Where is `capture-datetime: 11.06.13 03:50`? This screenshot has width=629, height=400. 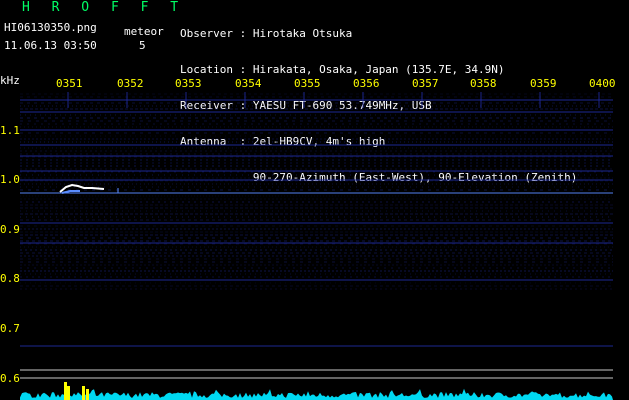
capture-datetime: 11.06.13 03:50 is located at coordinates (50, 45).